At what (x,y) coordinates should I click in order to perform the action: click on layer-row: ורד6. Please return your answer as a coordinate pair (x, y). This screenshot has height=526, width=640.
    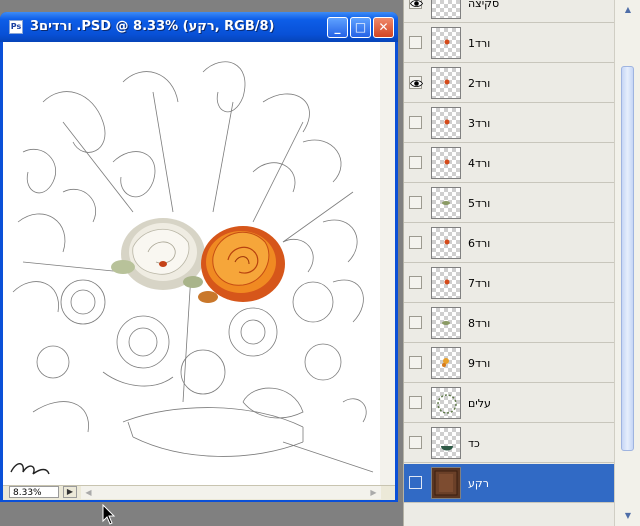
    Looking at the image, I should click on (509, 243).